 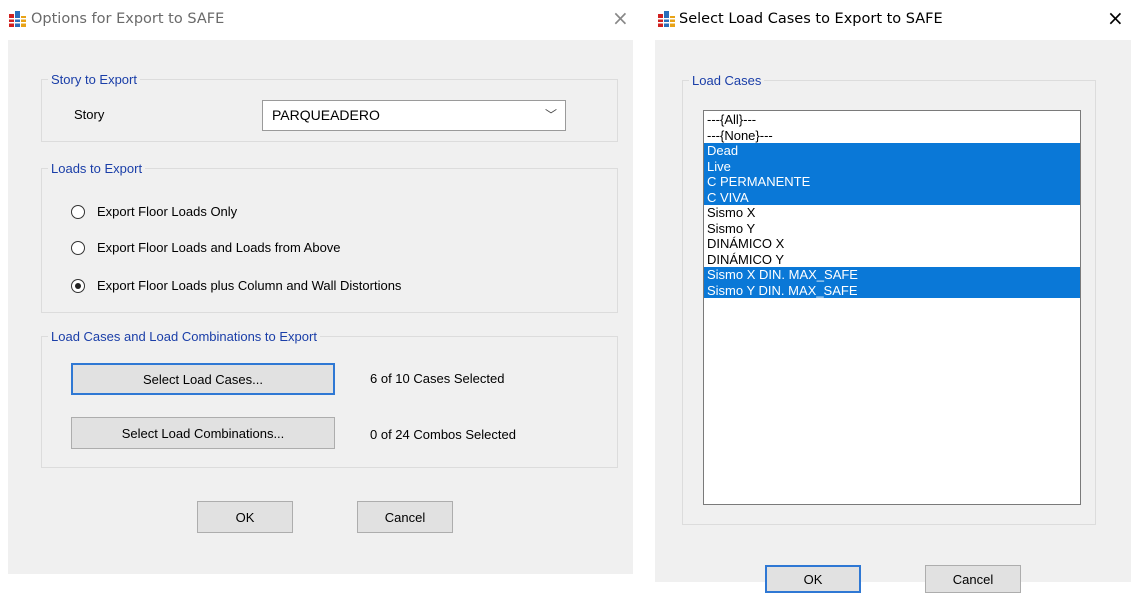 What do you see at coordinates (94, 79) in the screenshot?
I see `story-group-legend: Story to Export` at bounding box center [94, 79].